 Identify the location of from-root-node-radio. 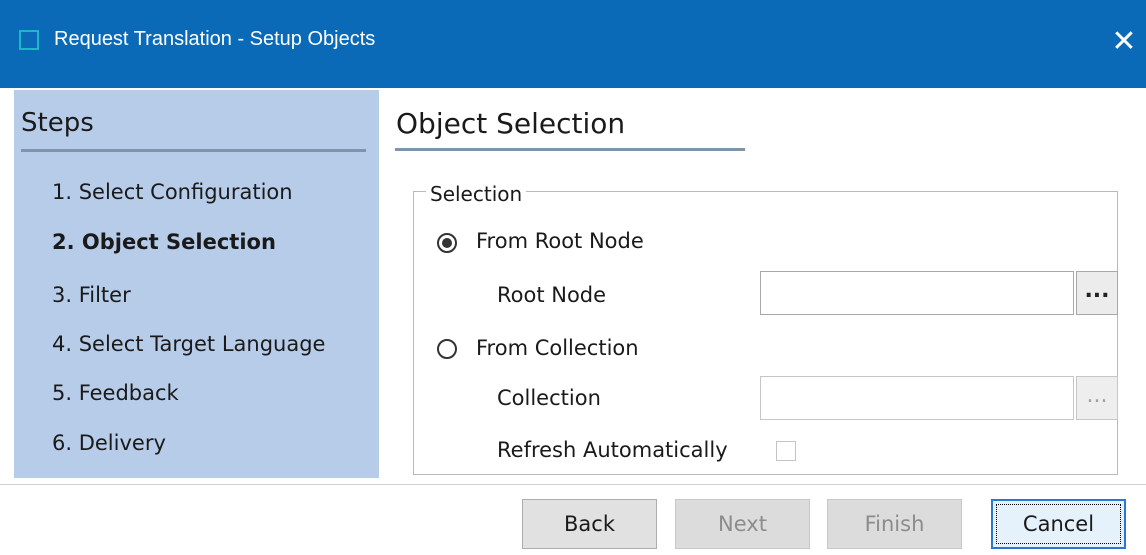
(447, 243).